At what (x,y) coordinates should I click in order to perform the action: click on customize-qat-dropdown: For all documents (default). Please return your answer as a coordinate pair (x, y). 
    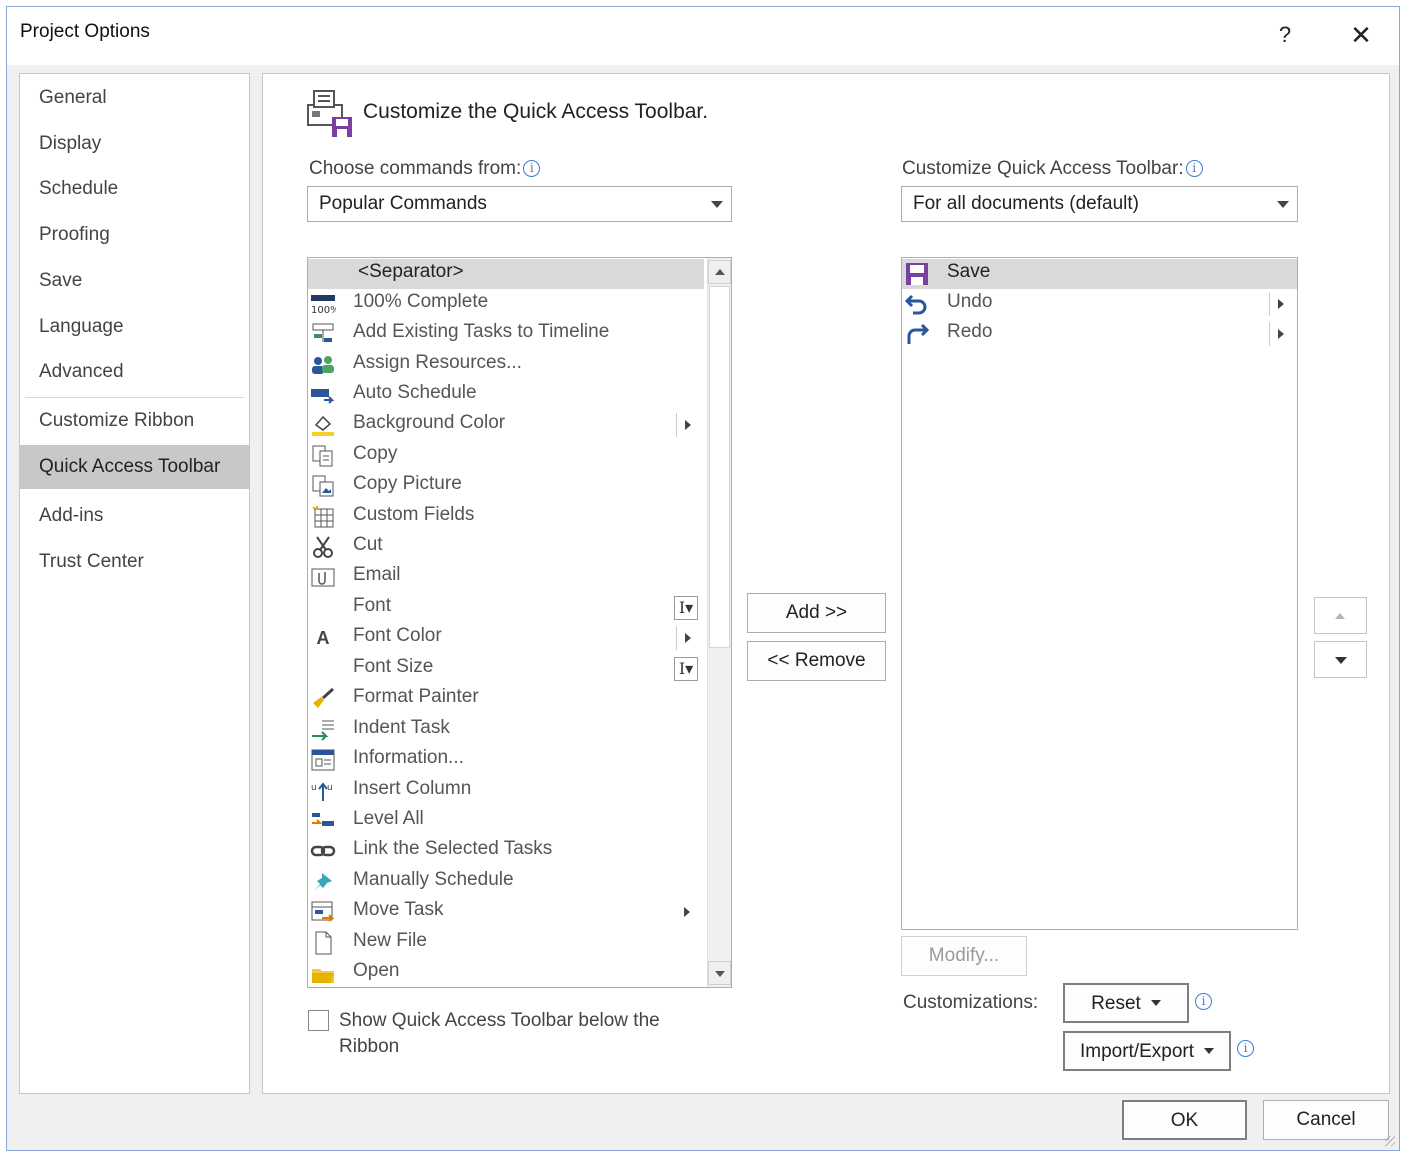
    Looking at the image, I should click on (1099, 204).